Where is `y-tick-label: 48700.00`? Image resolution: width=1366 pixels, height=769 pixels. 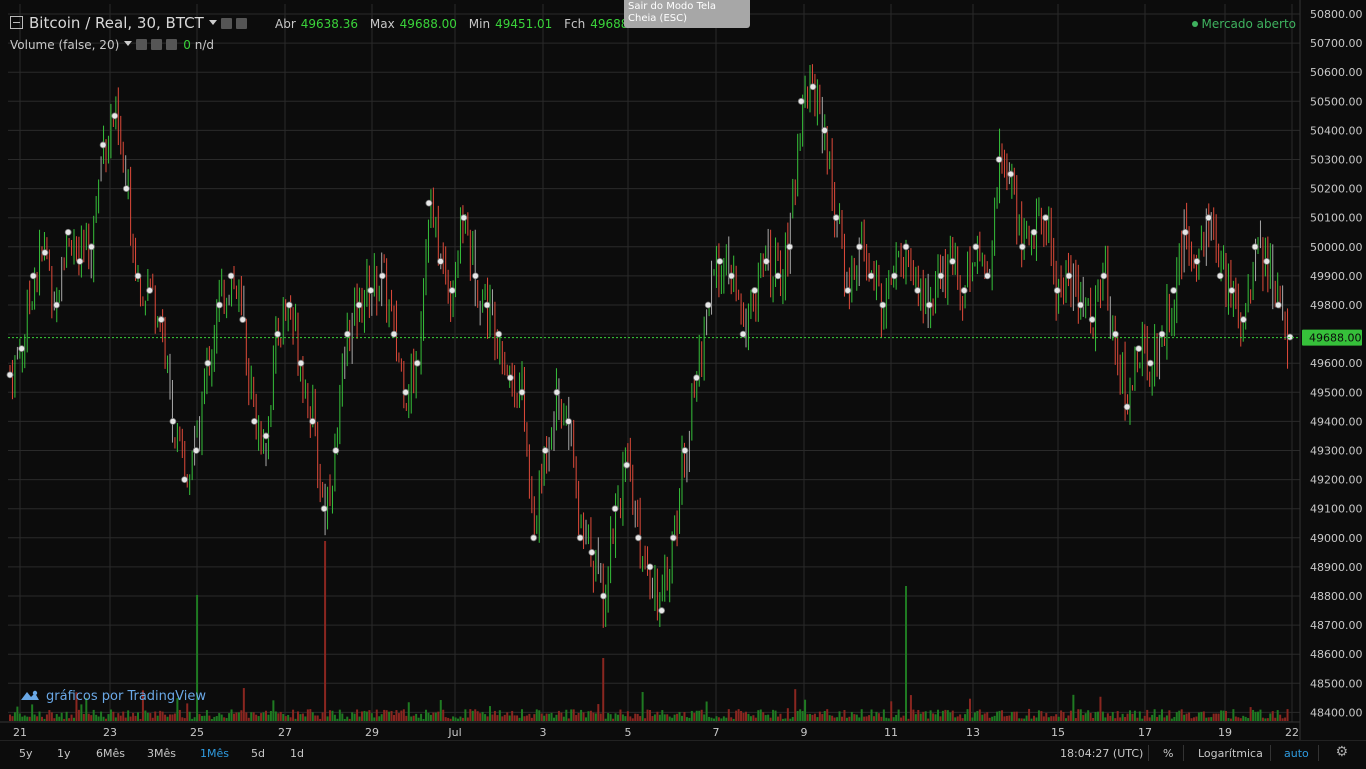
y-tick-label: 48700.00 is located at coordinates (1336, 625).